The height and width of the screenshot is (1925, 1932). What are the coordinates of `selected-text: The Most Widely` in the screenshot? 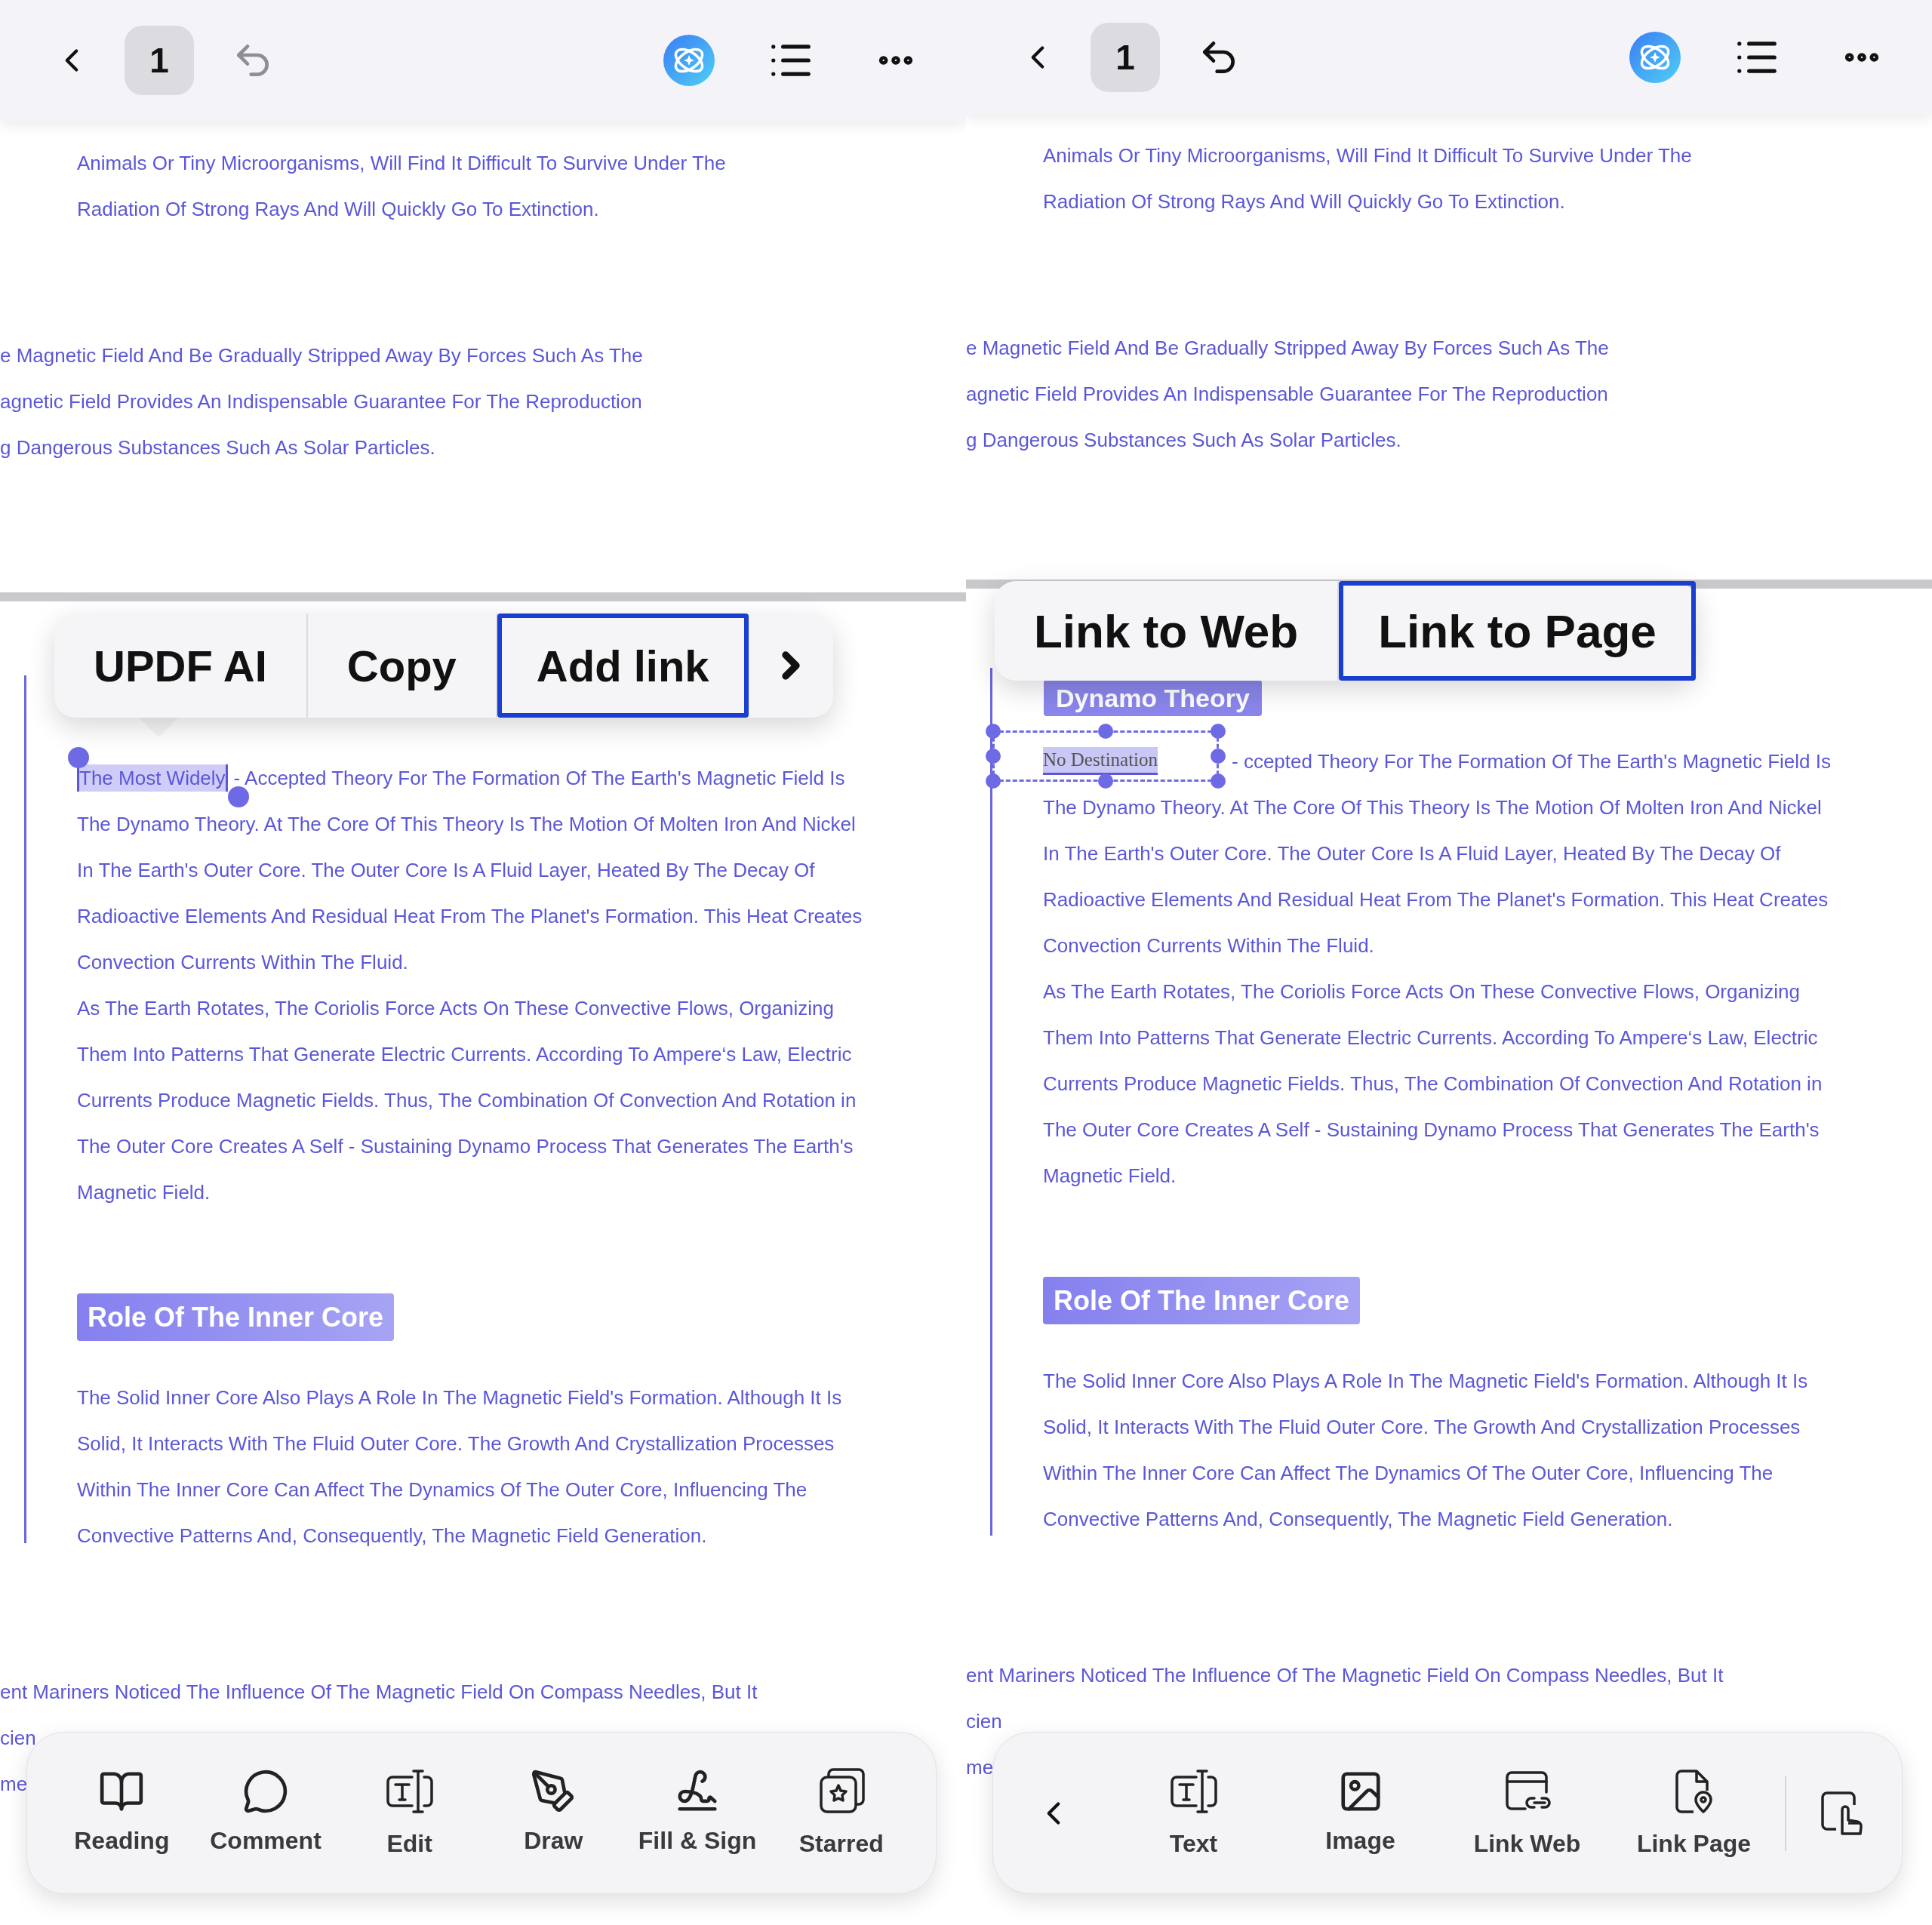 It's located at (152, 778).